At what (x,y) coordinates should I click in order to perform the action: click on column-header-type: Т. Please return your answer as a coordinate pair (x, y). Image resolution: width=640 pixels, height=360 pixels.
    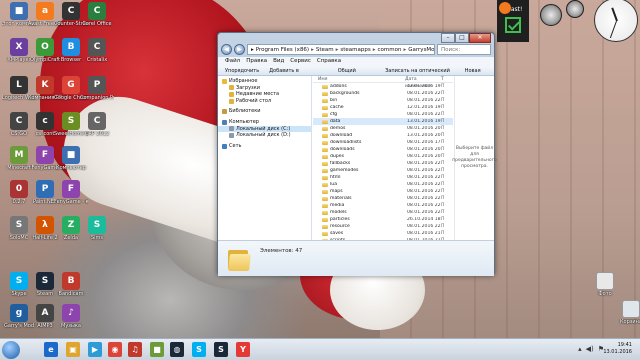
    Looking at the image, I should click on (442, 79).